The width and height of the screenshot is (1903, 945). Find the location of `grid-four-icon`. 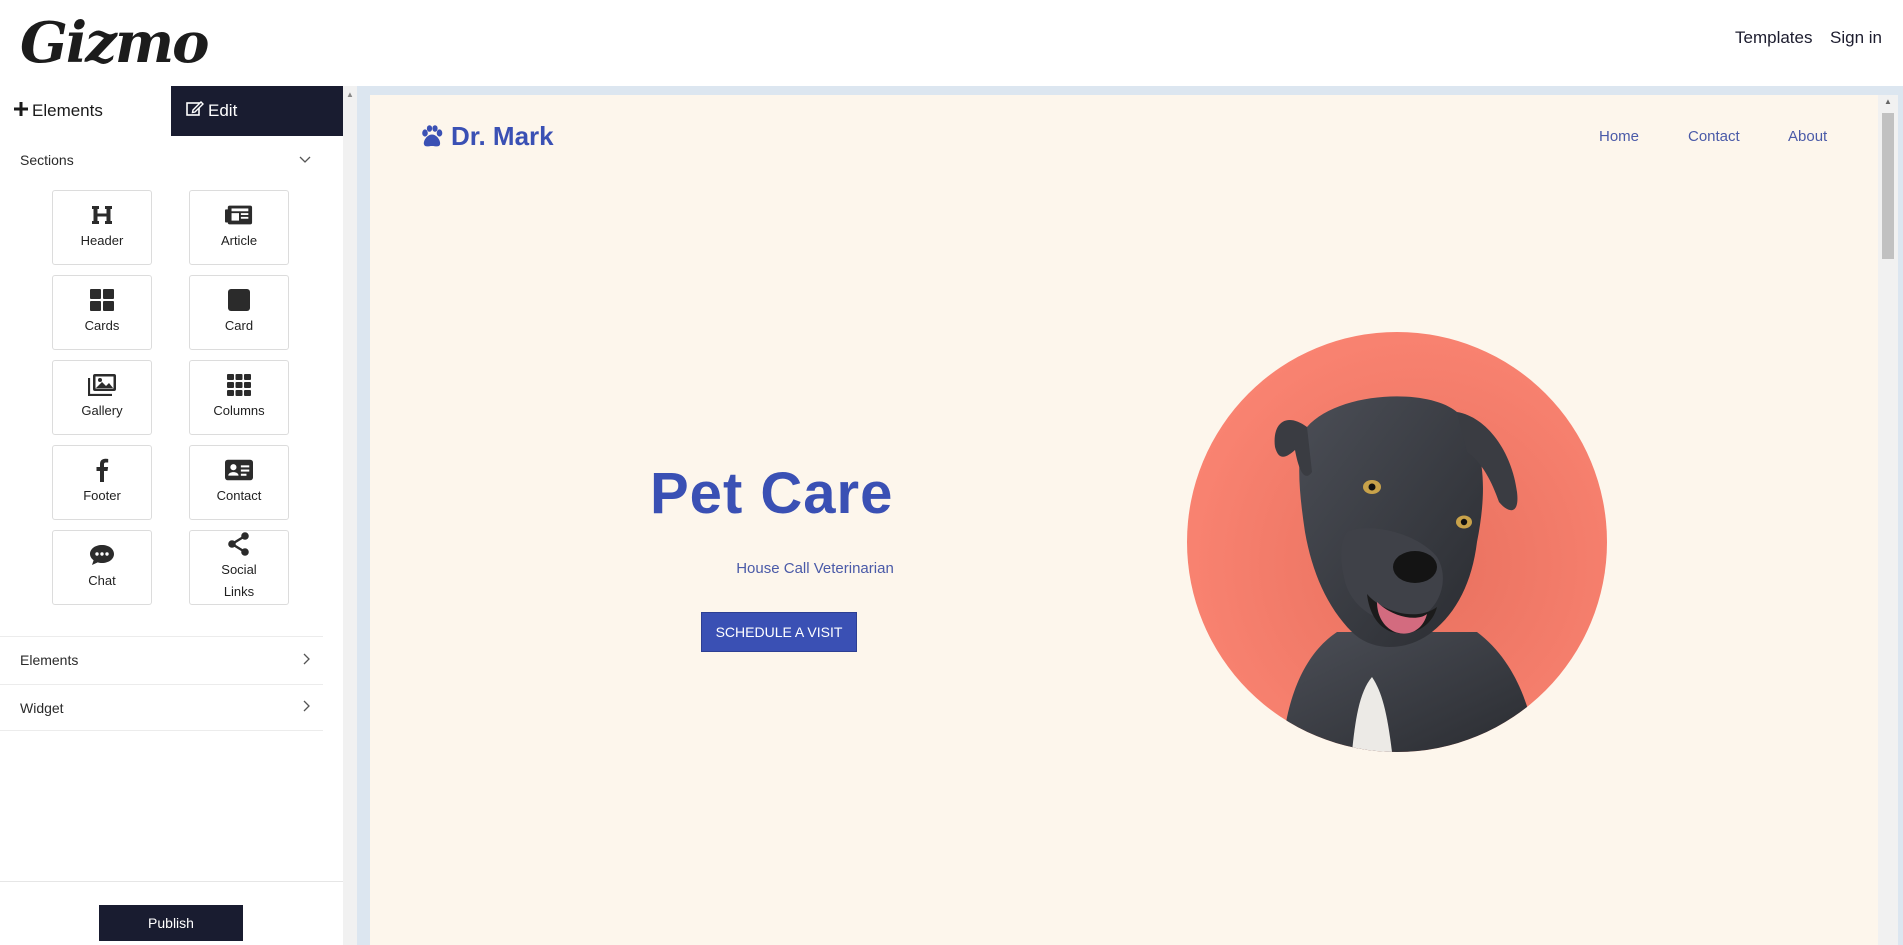

grid-four-icon is located at coordinates (102, 300).